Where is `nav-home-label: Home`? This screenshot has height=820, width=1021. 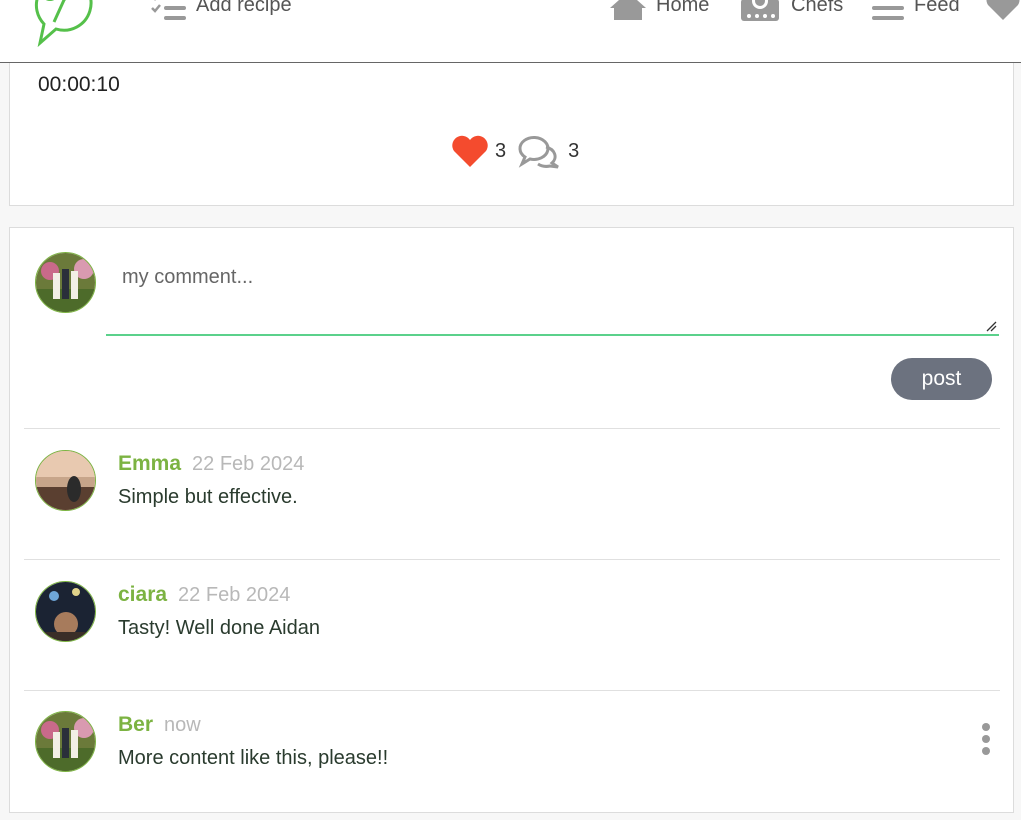 nav-home-label: Home is located at coordinates (683, 8).